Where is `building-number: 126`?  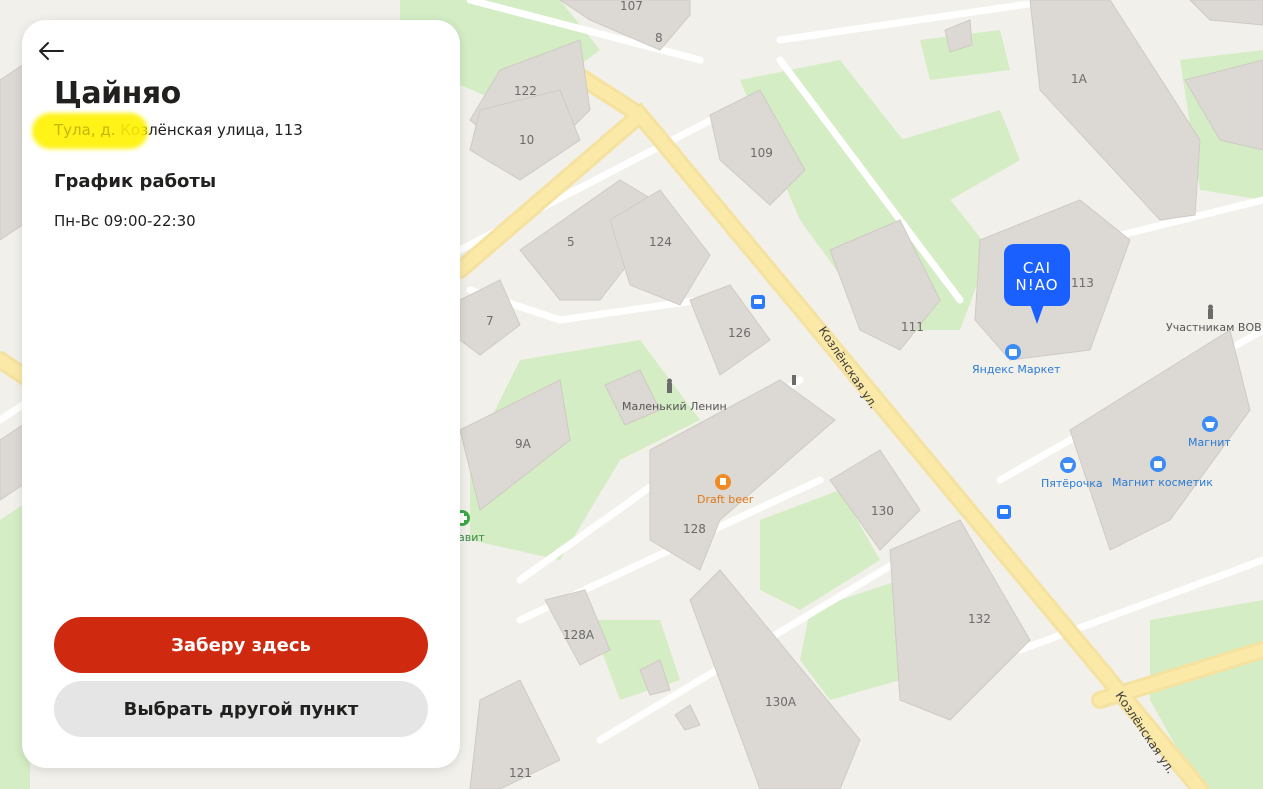 building-number: 126 is located at coordinates (739, 333).